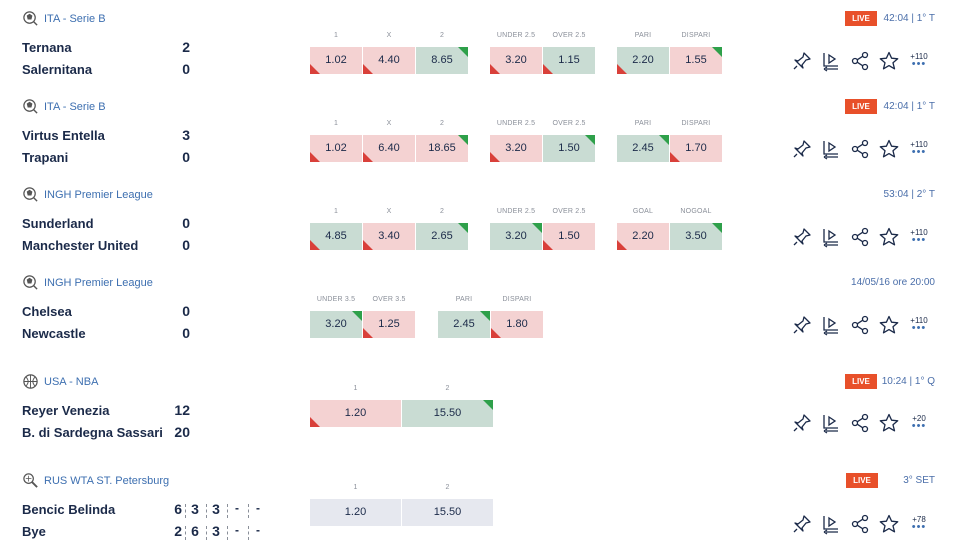 This screenshot has width=953, height=560. Describe the element at coordinates (389, 299) in the screenshot. I see `odds-header: OVER 3.5` at that location.